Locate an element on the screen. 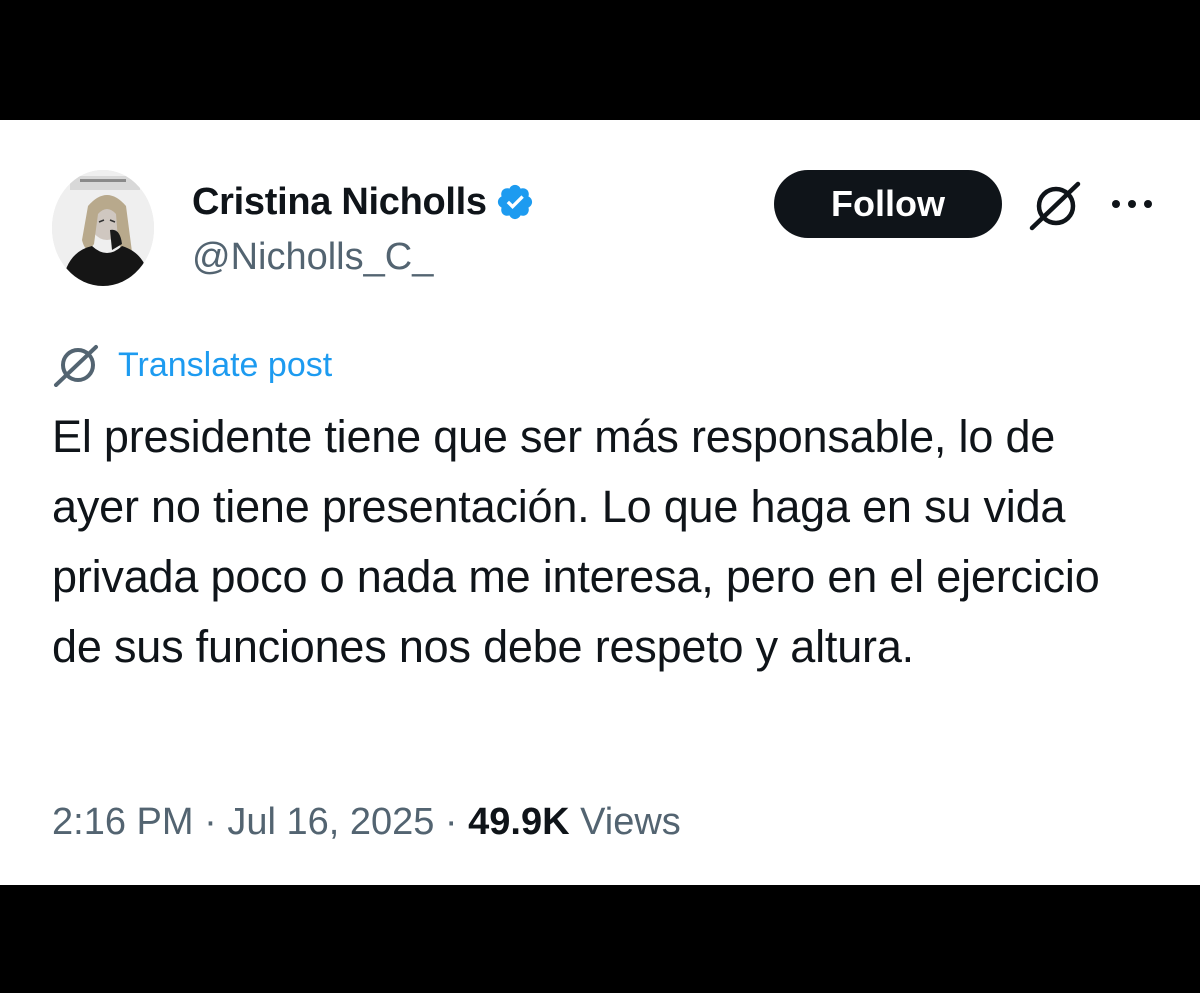 The height and width of the screenshot is (993, 1200). avatar-photo is located at coordinates (103, 228).